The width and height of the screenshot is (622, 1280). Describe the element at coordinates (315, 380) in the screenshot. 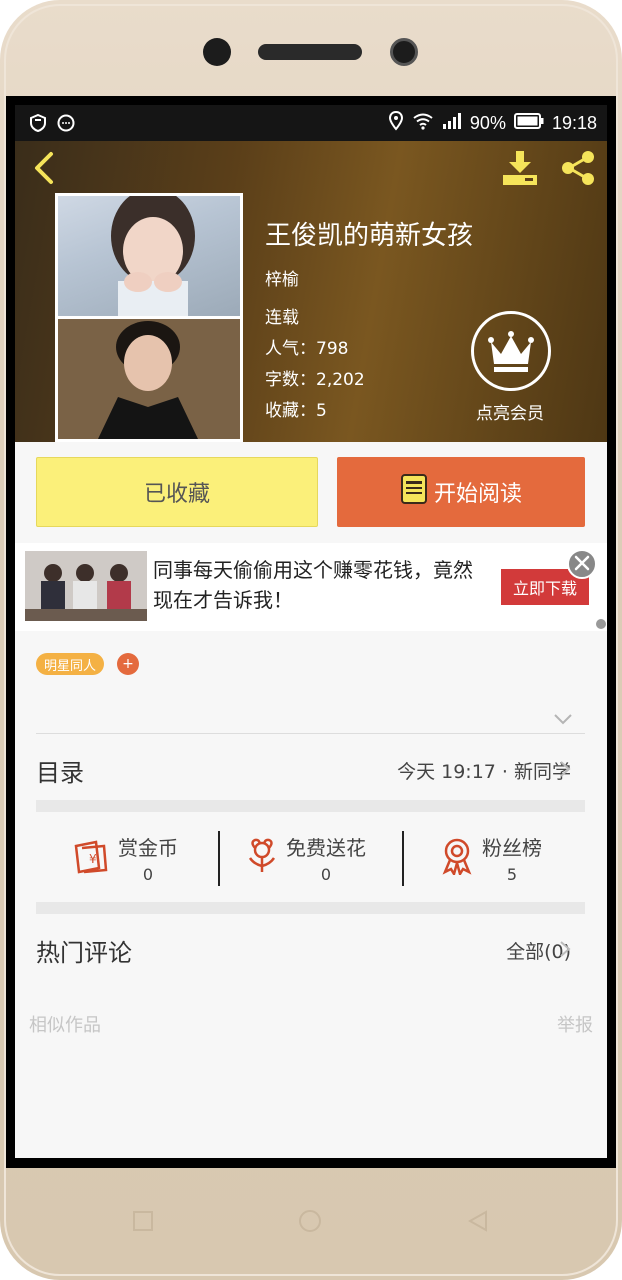

I see `word-count-line: 字数：2,202` at that location.